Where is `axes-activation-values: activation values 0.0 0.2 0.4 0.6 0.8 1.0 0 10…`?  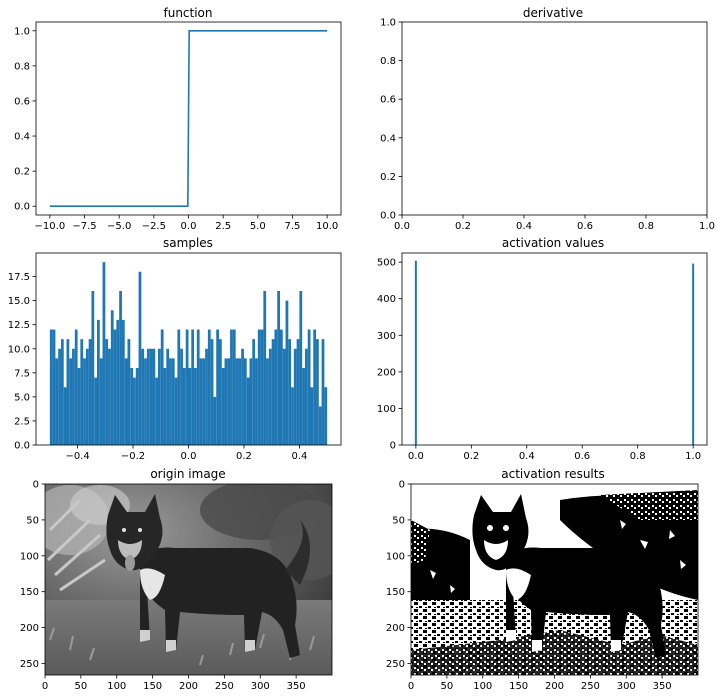
axes-activation-values: activation values 0.0 0.2 0.4 0.6 0.8 1.0 0 10… is located at coordinates (542, 349).